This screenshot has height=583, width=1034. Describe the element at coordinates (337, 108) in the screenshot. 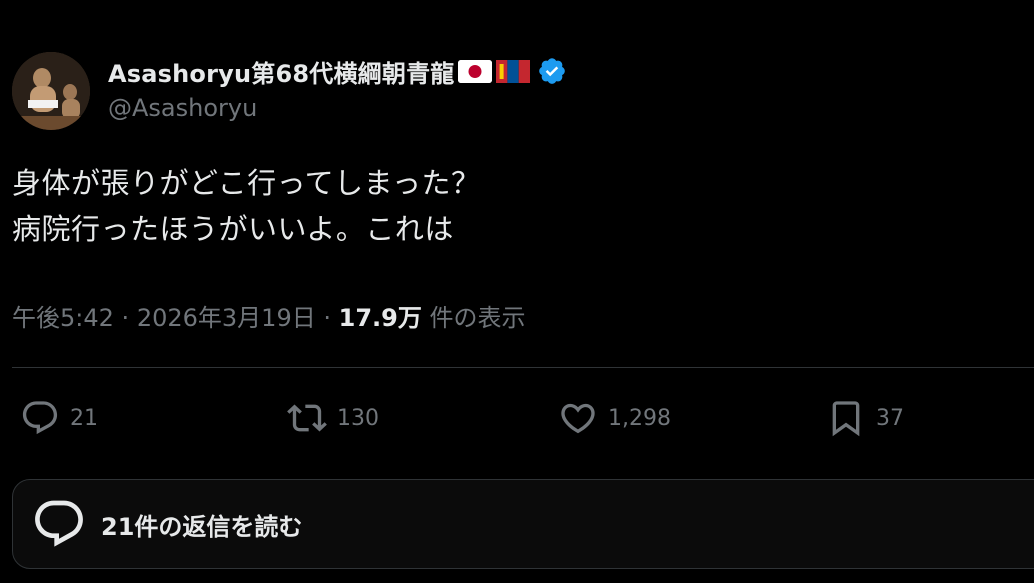

I see `author-handle: @Asashoryu` at that location.